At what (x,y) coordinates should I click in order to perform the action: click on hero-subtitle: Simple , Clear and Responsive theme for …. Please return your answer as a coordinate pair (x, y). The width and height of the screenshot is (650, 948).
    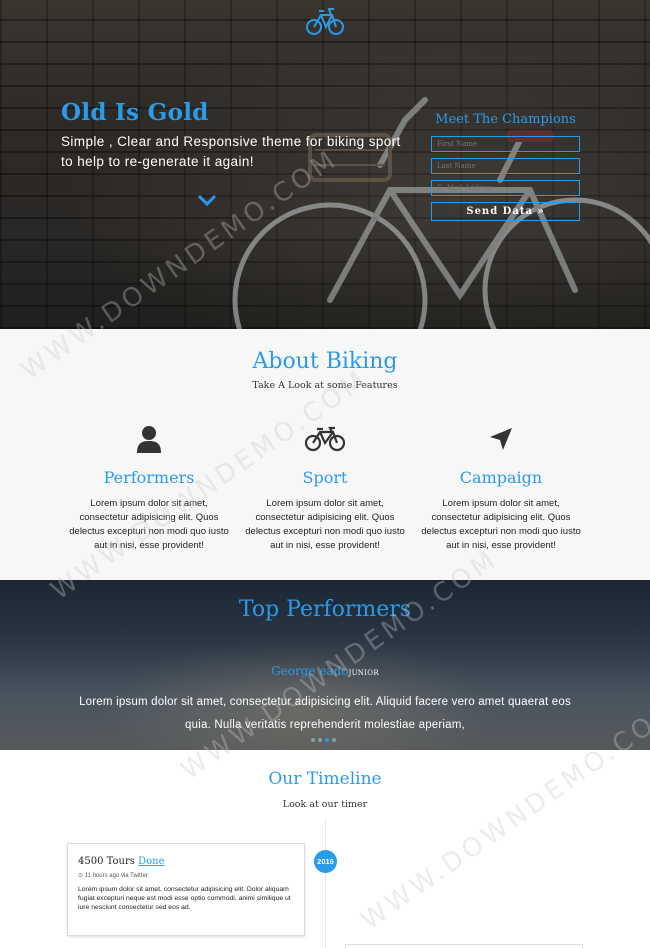
    Looking at the image, I should click on (231, 151).